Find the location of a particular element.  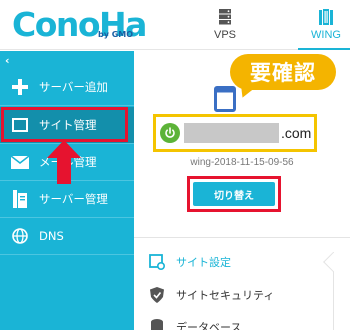

switch-button: 切り替え is located at coordinates (234, 194).